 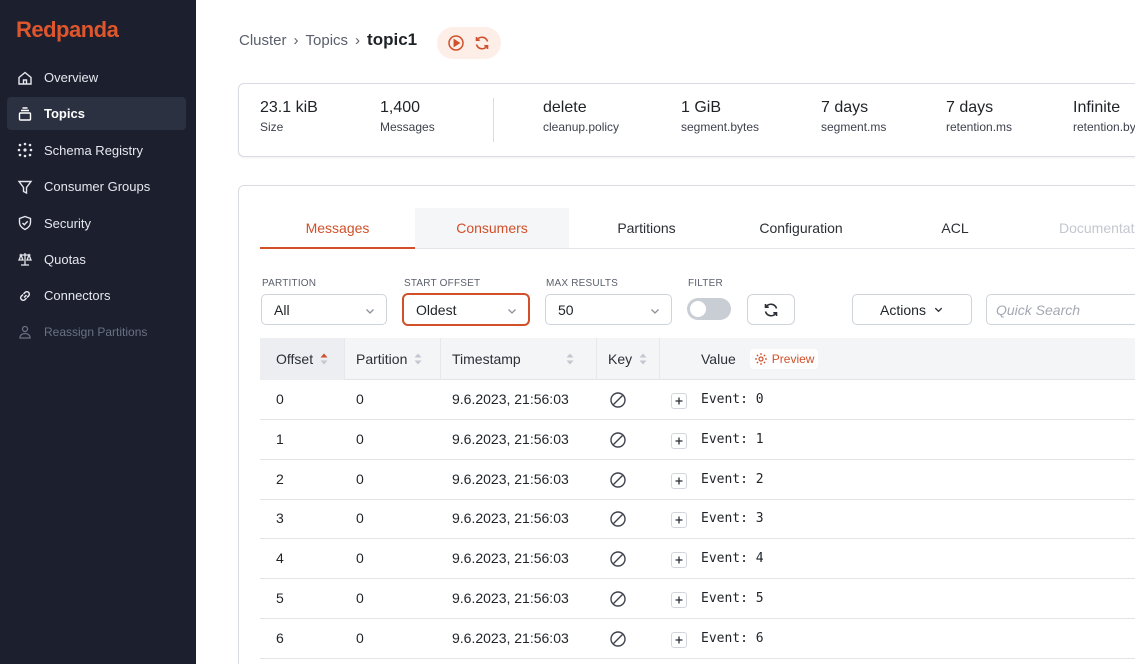 What do you see at coordinates (25, 332) in the screenshot?
I see `people-icon` at bounding box center [25, 332].